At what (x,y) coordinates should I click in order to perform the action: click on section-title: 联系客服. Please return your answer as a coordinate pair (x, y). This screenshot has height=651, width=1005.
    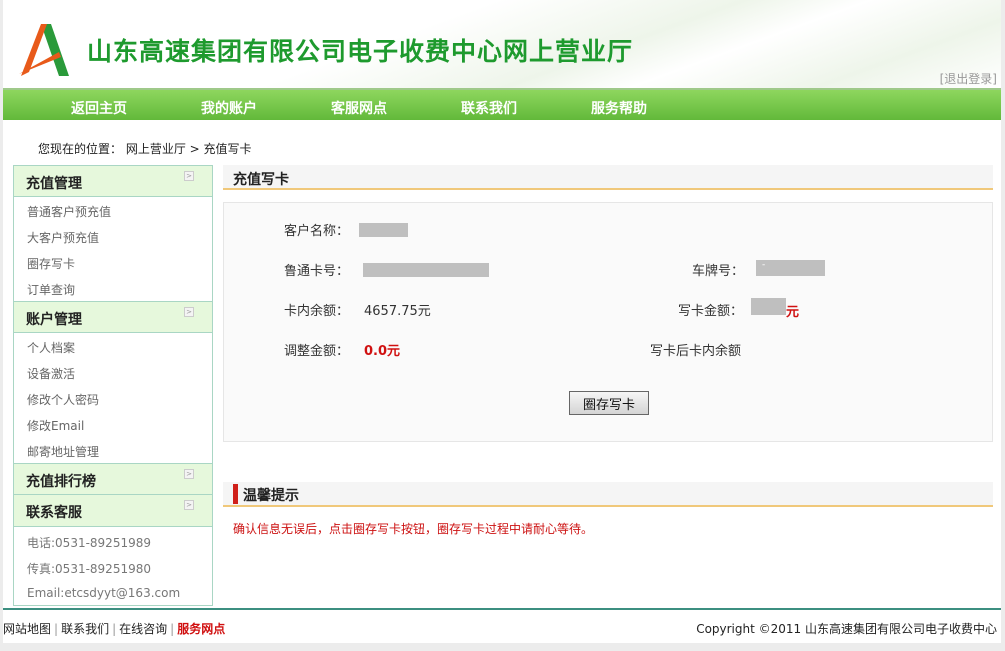
    Looking at the image, I should click on (54, 513).